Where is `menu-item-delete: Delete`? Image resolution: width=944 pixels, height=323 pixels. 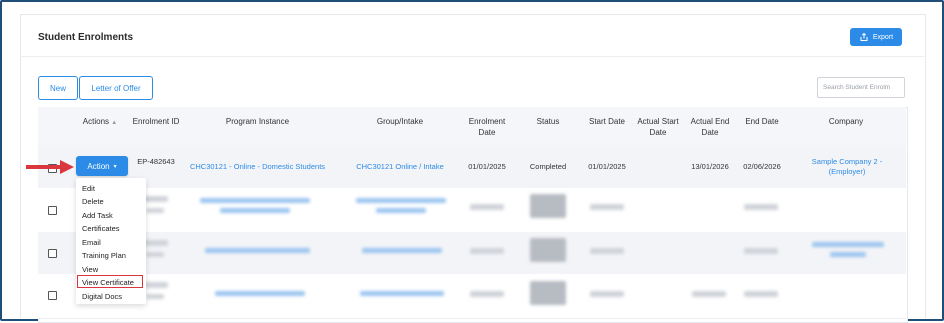 menu-item-delete: Delete is located at coordinates (93, 201).